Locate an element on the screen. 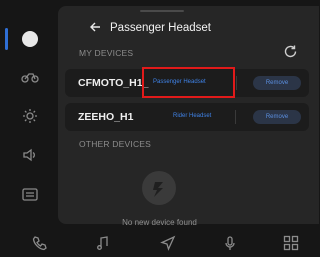 This screenshot has height=257, width=320. motorcycle-icon is located at coordinates (30, 77).